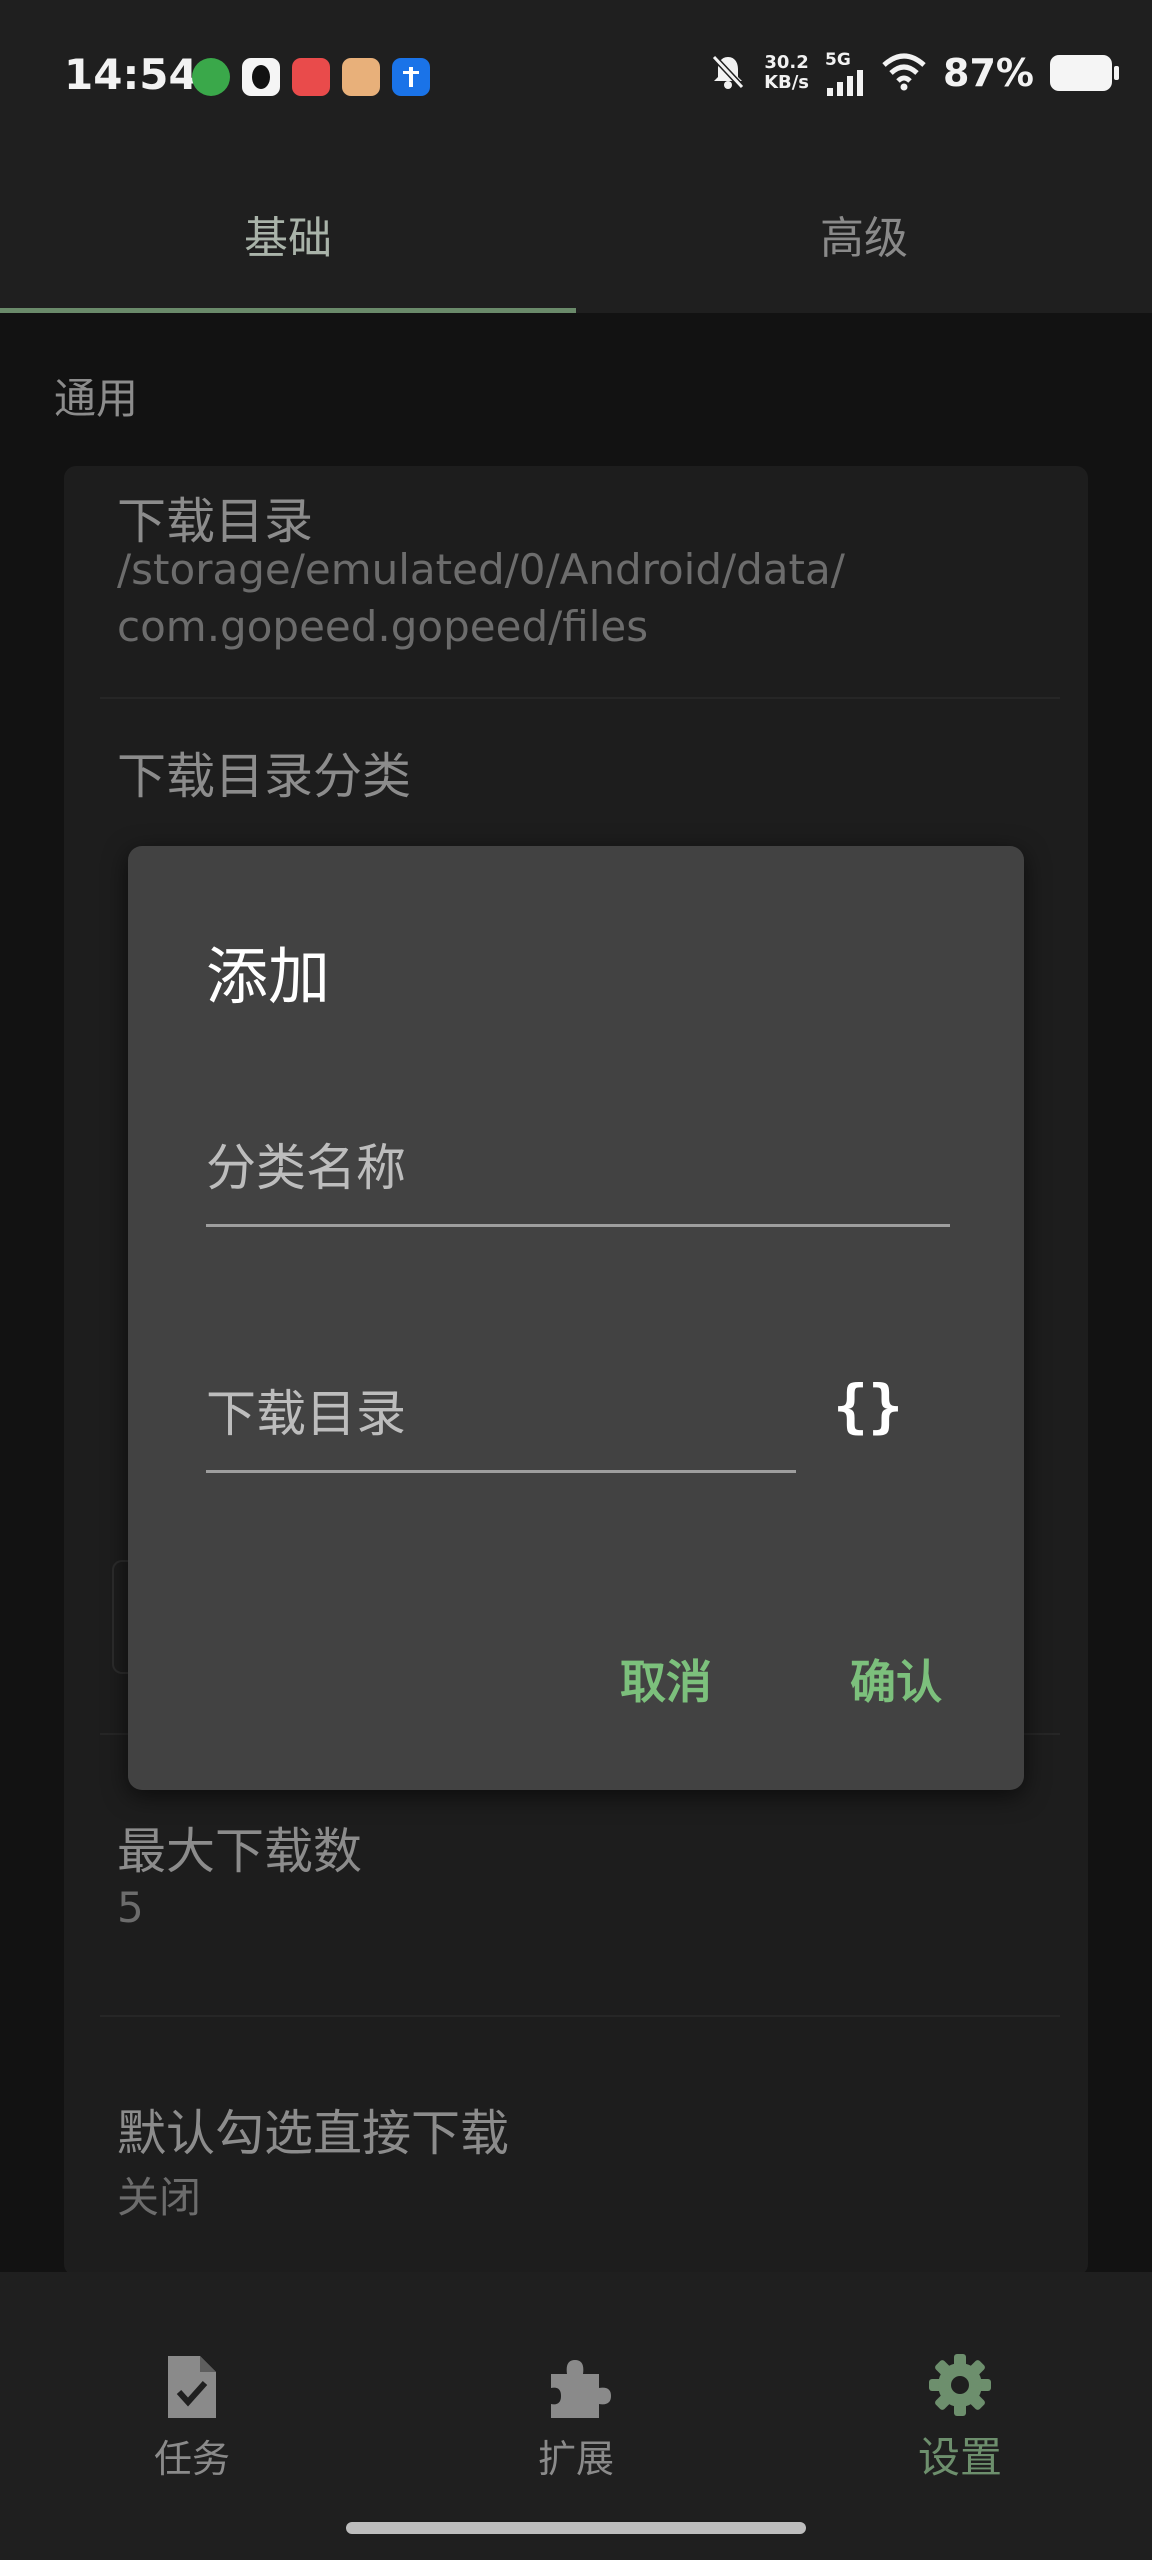 This screenshot has width=1152, height=2560. Describe the element at coordinates (261, 77) in the screenshot. I see `qq-icon` at that location.